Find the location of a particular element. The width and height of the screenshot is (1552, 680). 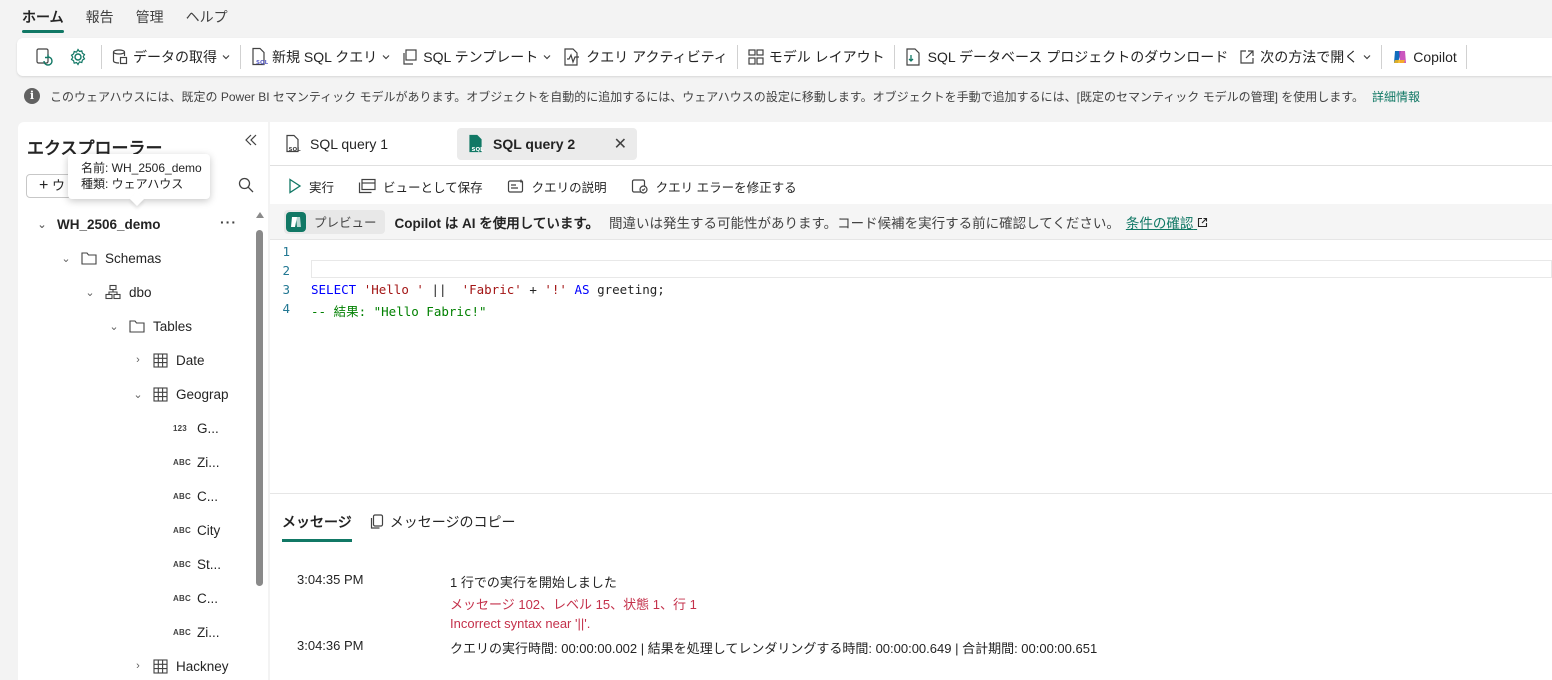

more-options-button: ··· is located at coordinates (228, 222).